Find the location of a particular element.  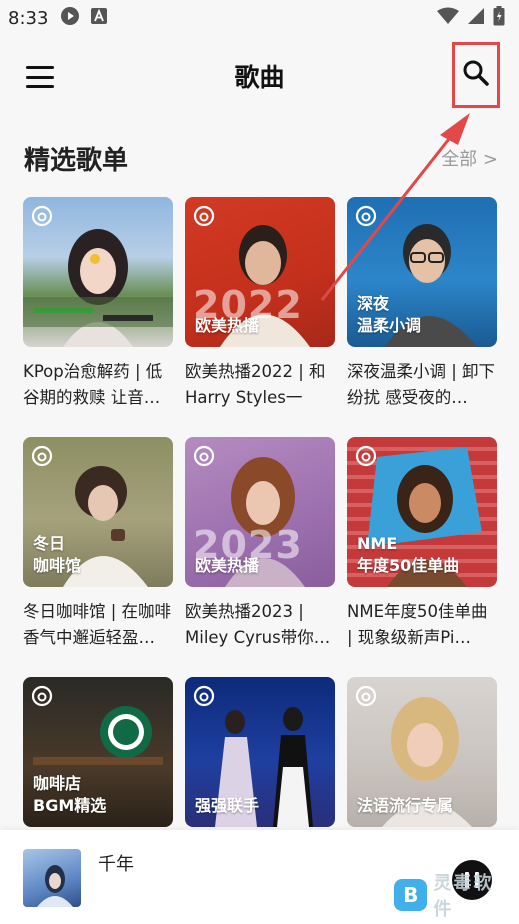

playlist-cover: NME 年度50佳单曲 is located at coordinates (422, 512).